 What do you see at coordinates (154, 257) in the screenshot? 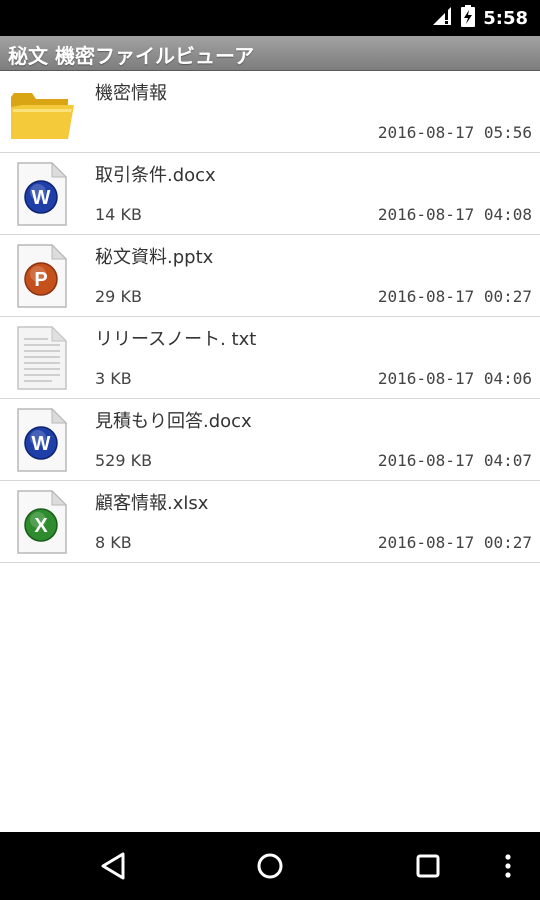
I see `file-name: 秘文資料.pptx` at bounding box center [154, 257].